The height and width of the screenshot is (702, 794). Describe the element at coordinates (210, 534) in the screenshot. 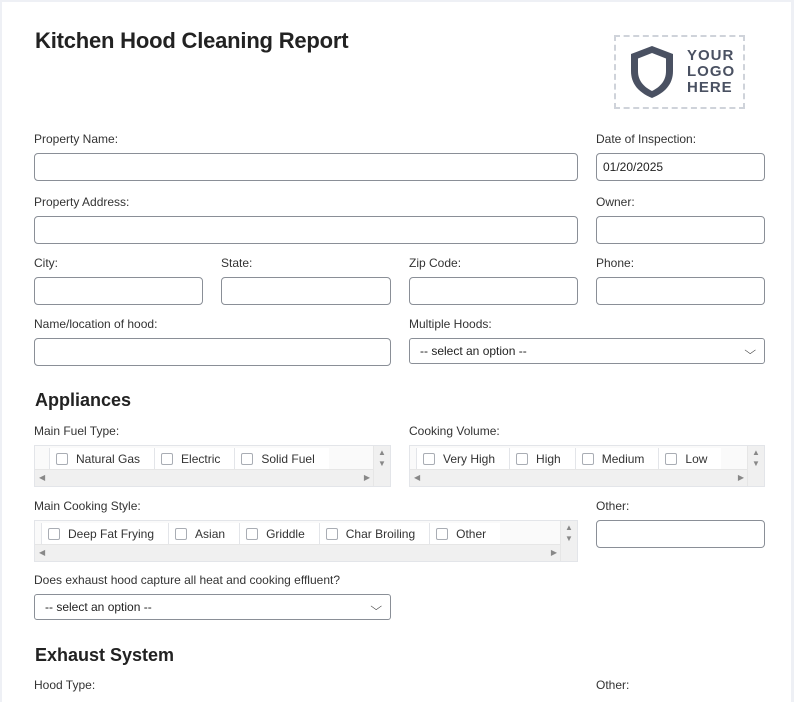

I see `option-label: Asian` at that location.